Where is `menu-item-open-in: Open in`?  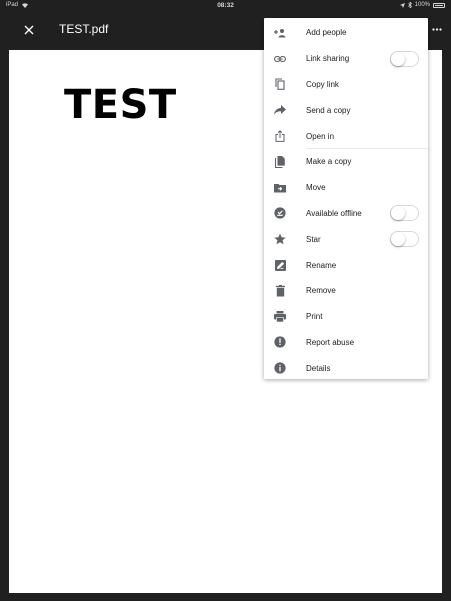 menu-item-open-in: Open in is located at coordinates (346, 136).